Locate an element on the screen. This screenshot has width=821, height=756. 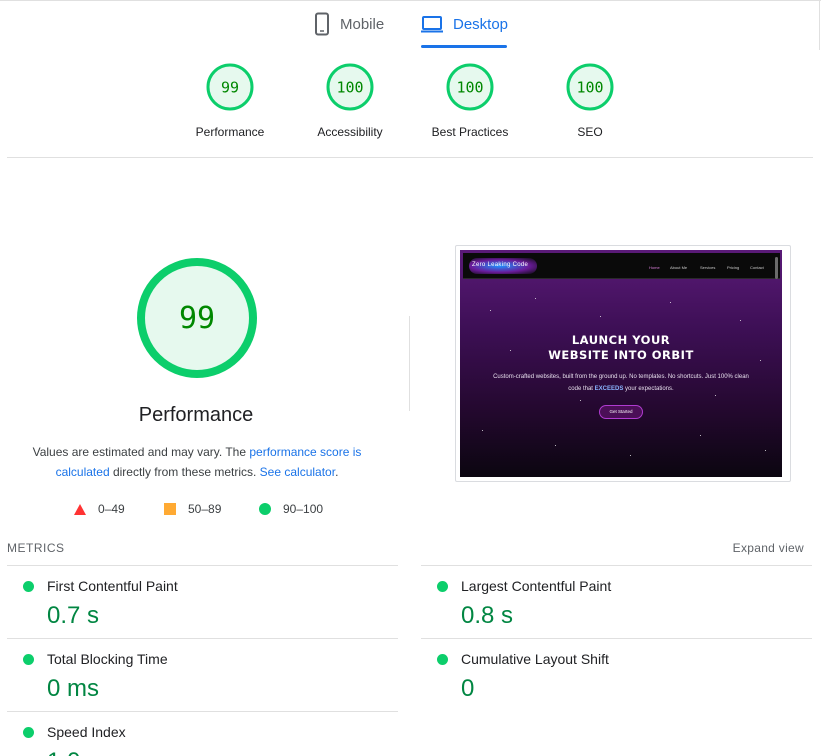
gauge-performance-label: Performance is located at coordinates (230, 132).